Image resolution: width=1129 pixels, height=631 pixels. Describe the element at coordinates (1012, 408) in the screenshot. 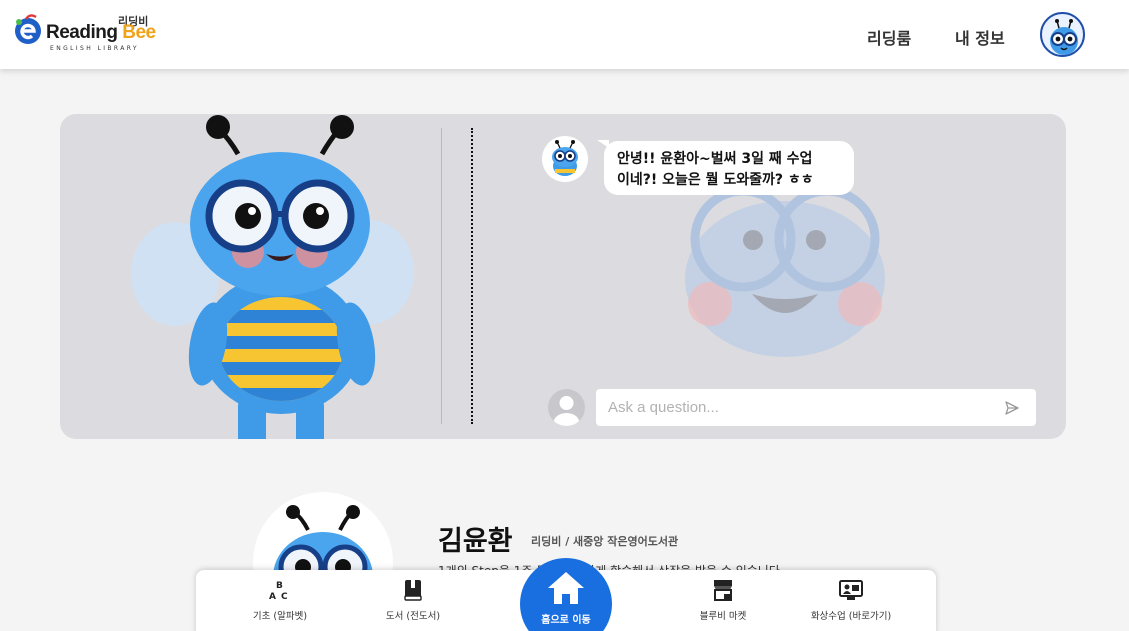

I see `send-icon` at that location.